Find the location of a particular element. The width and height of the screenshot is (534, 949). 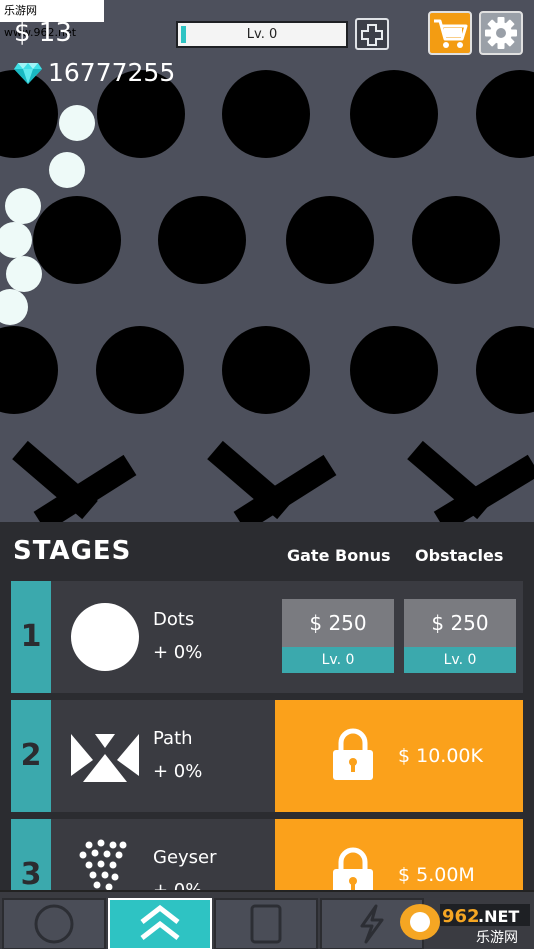

gem-counter: 16777255 is located at coordinates (94, 73).